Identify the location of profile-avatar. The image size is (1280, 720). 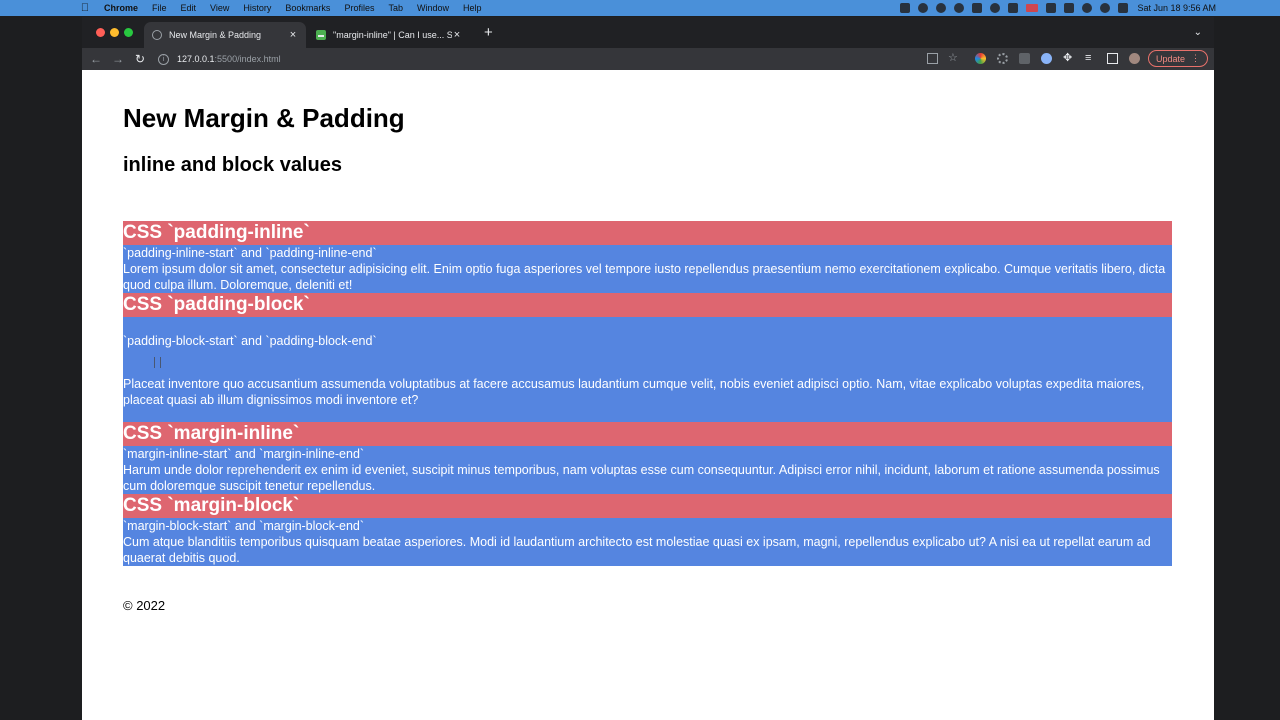
(1134, 58).